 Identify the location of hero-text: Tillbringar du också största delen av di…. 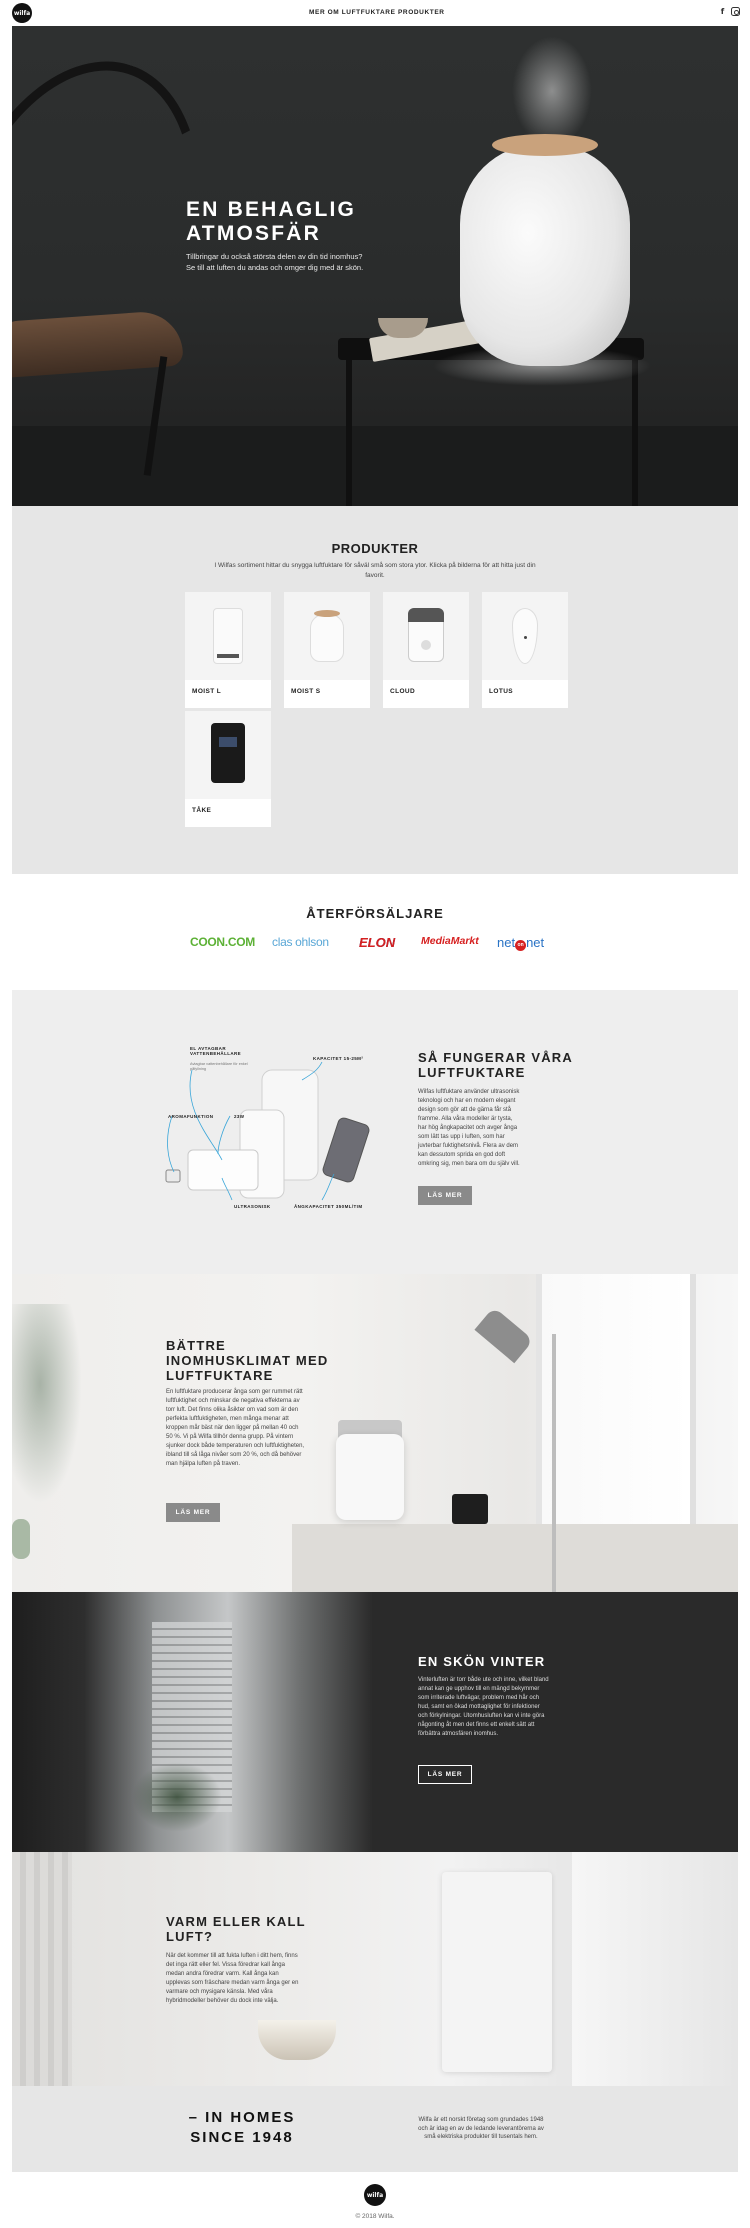
(275, 262).